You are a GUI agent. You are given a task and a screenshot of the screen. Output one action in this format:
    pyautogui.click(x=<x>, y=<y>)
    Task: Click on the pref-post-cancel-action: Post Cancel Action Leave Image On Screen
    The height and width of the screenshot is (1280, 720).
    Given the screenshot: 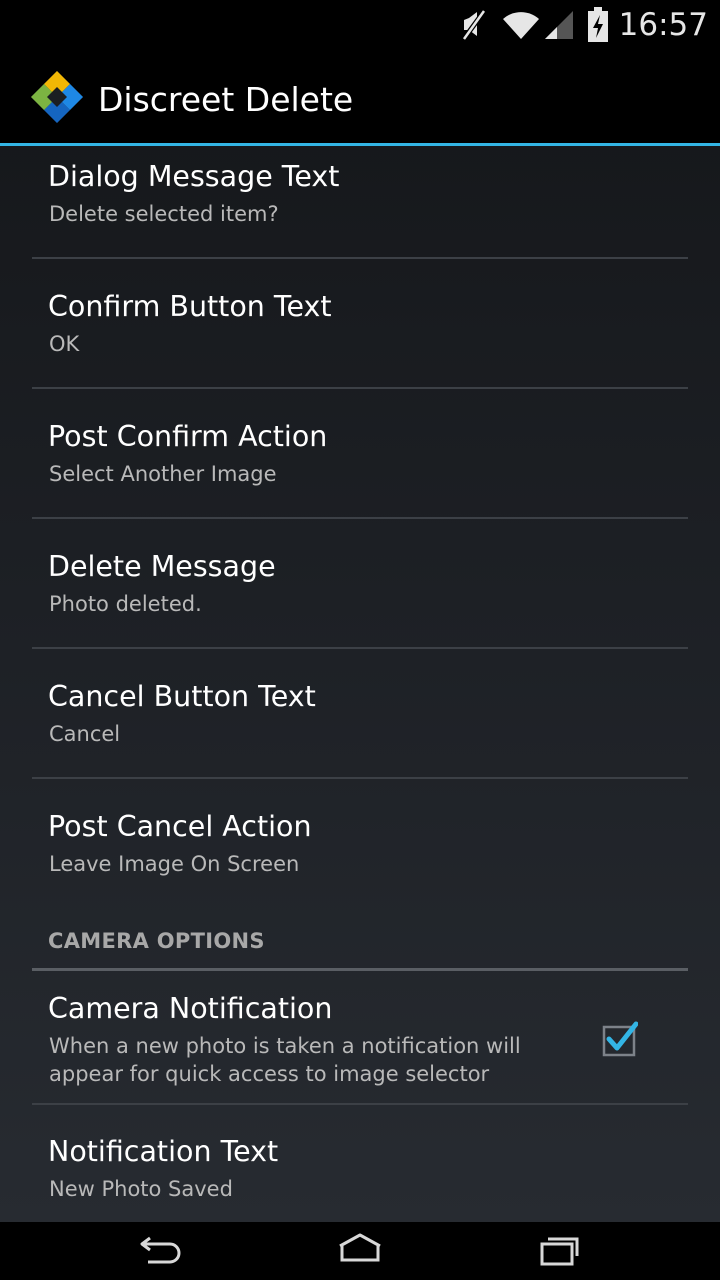 What is the action you would take?
    pyautogui.click(x=360, y=843)
    